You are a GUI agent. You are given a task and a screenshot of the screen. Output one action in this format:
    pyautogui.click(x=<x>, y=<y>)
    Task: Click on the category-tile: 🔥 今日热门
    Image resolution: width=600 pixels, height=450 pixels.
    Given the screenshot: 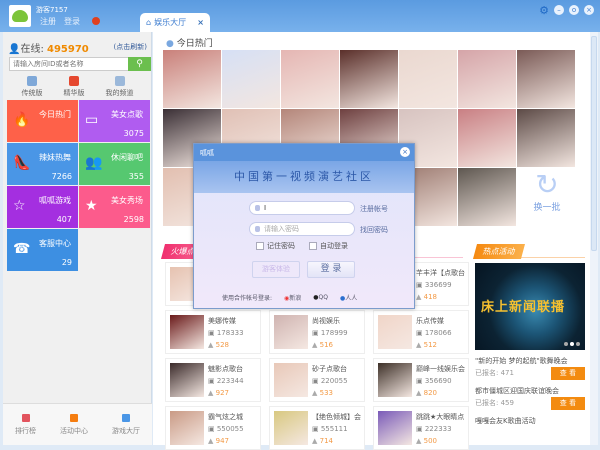 What is the action you would take?
    pyautogui.click(x=42, y=121)
    